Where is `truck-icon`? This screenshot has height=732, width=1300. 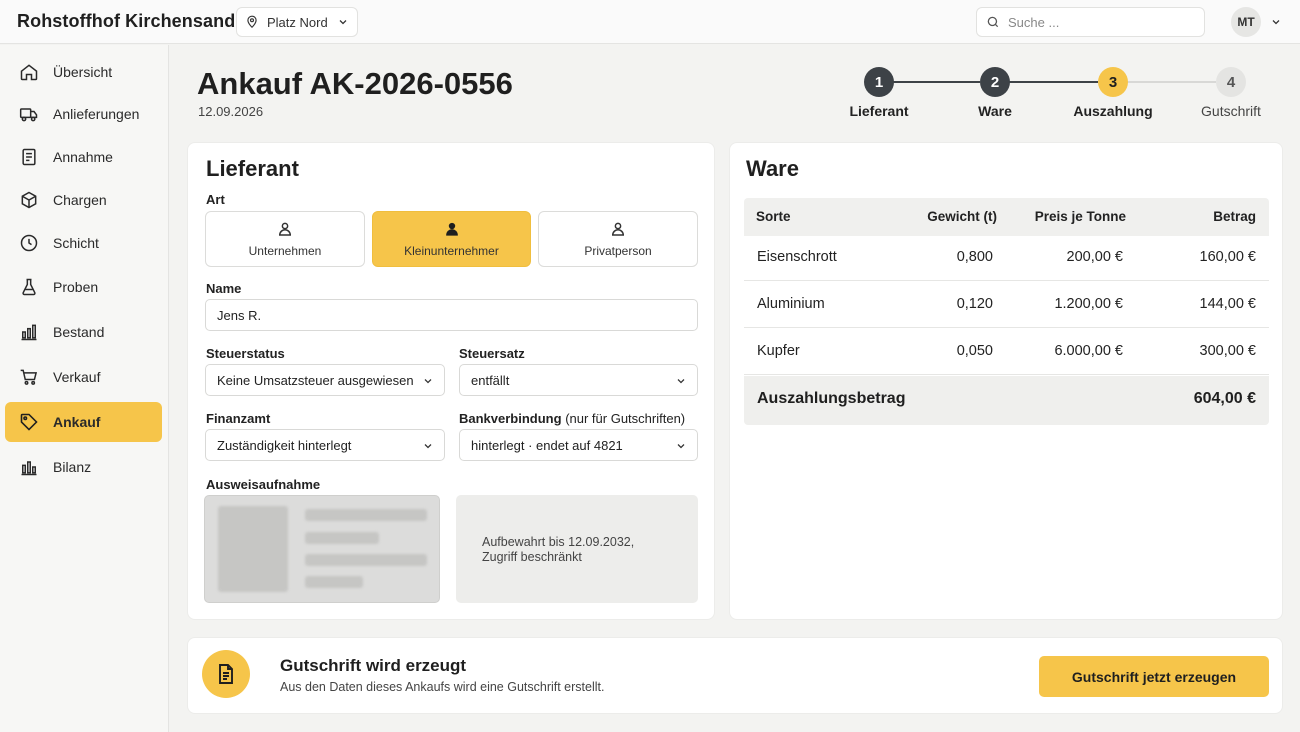 truck-icon is located at coordinates (28, 115).